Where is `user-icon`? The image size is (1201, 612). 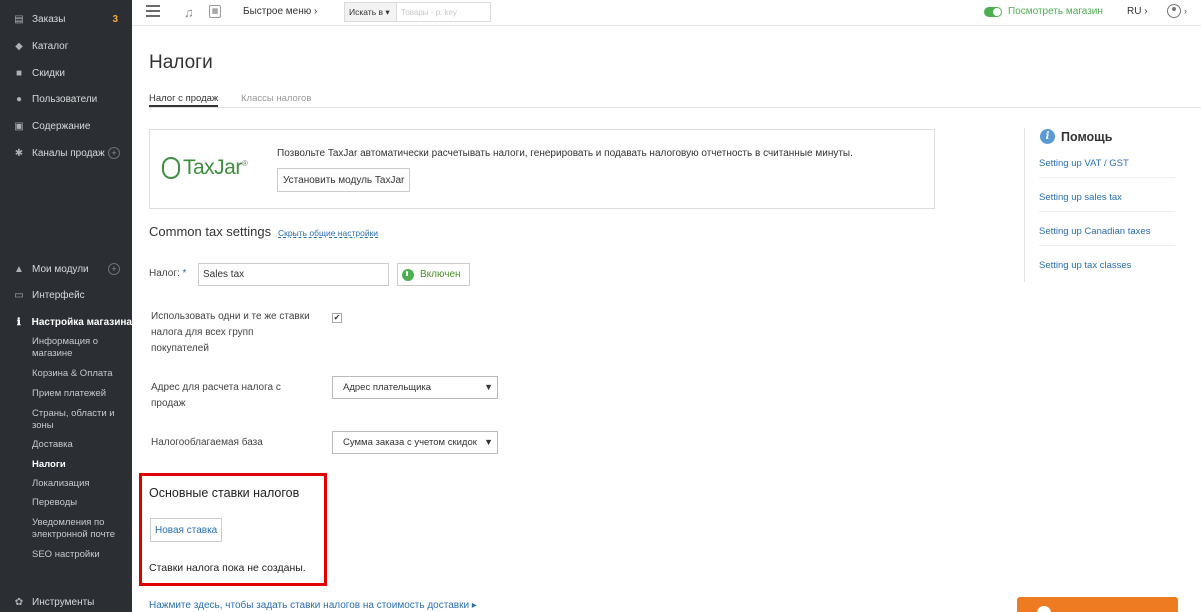
user-icon is located at coordinates (1174, 11).